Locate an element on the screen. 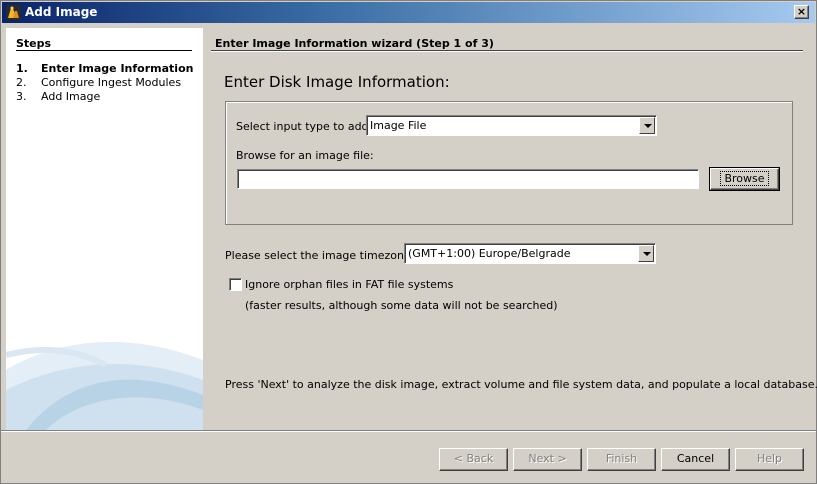 The height and width of the screenshot is (484, 817). step-number: 1. is located at coordinates (22, 68).